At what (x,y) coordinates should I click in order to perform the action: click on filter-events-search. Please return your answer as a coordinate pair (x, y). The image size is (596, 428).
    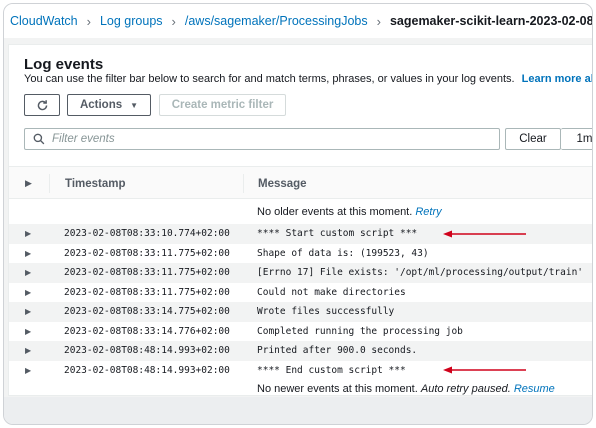
    Looking at the image, I should click on (262, 139).